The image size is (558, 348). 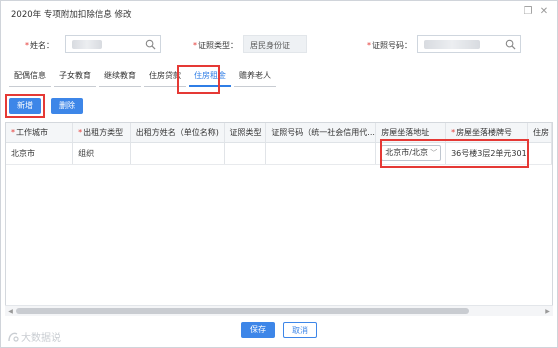 What do you see at coordinates (13, 337) in the screenshot?
I see `watermark-logo-icon` at bounding box center [13, 337].